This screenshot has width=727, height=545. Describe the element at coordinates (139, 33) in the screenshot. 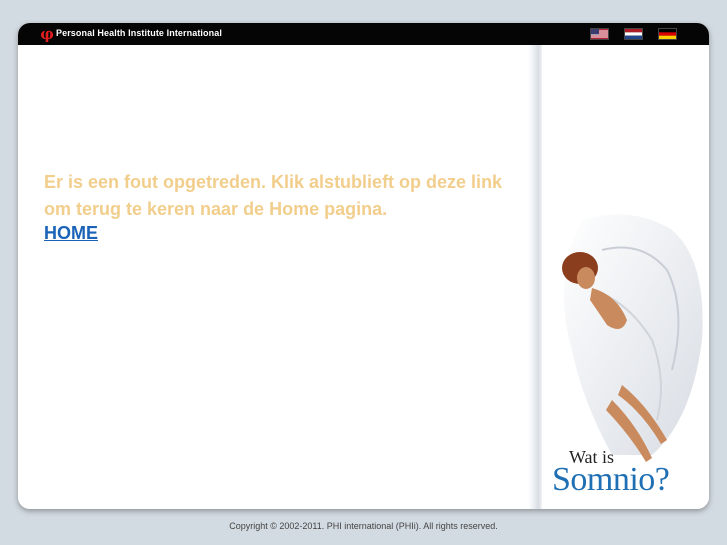

I see `brand-name: Personal Health Institute International` at that location.